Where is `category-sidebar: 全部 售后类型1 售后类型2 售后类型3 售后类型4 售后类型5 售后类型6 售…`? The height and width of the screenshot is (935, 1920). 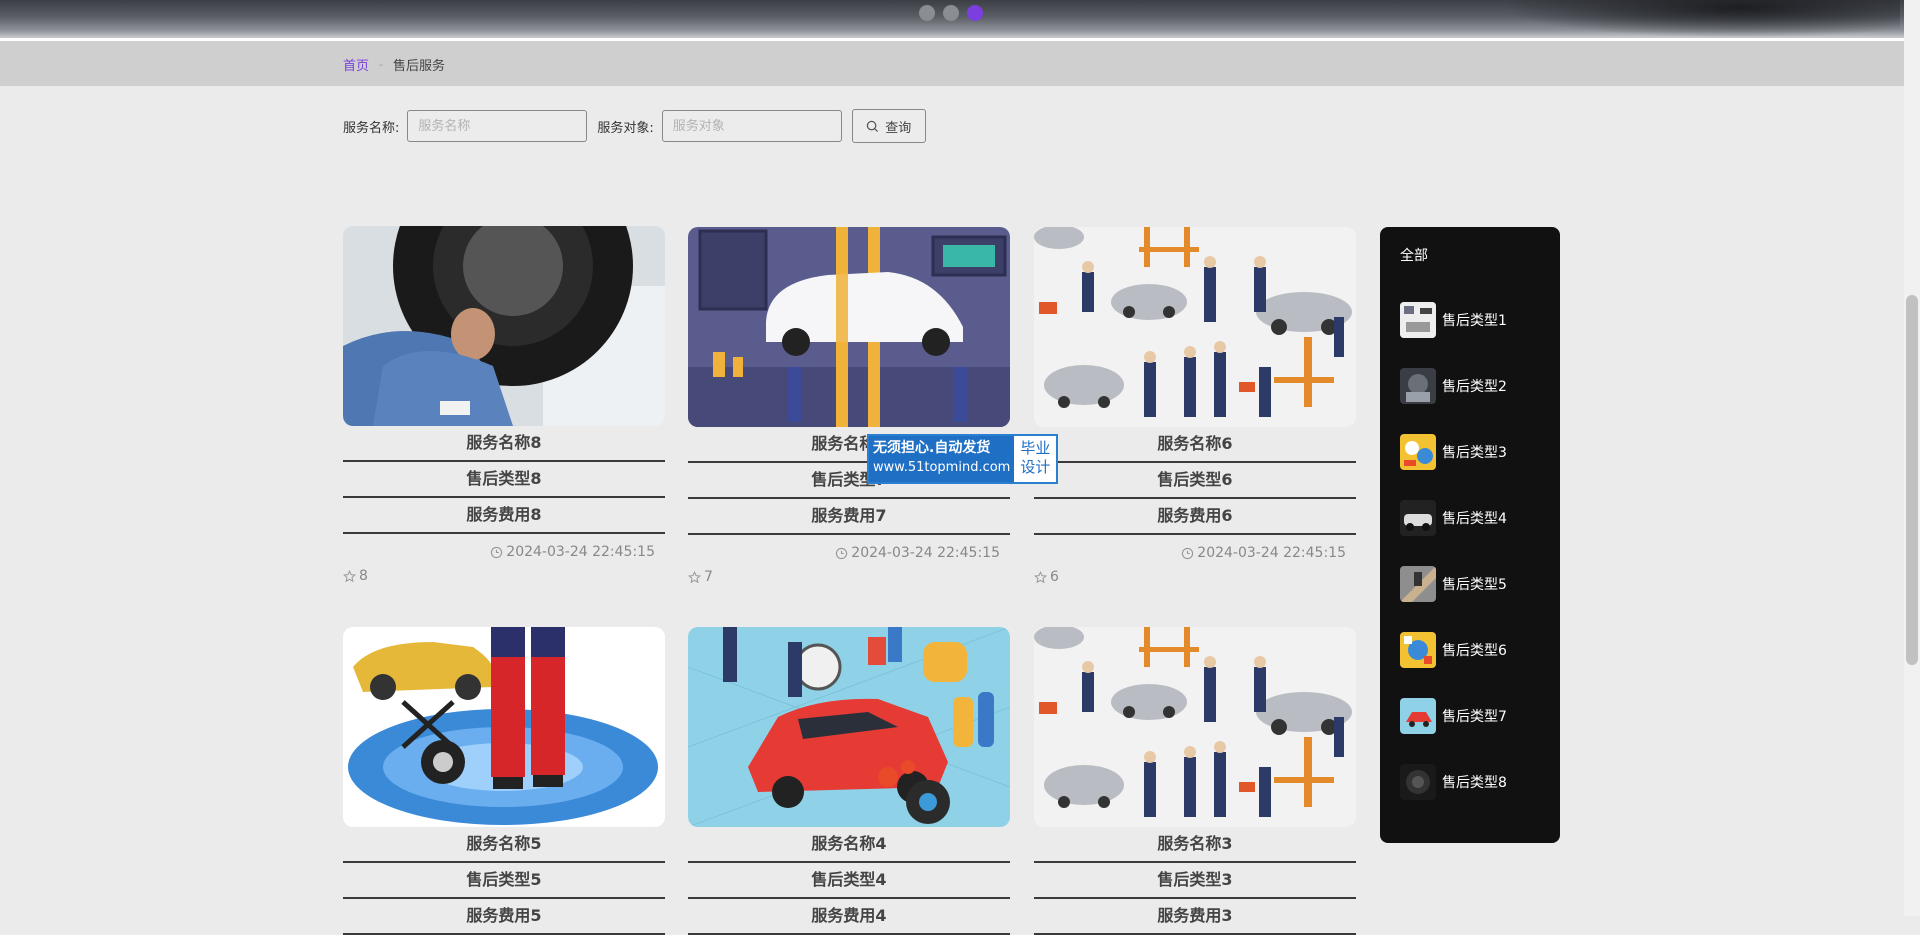 category-sidebar: 全部 售后类型1 售后类型2 售后类型3 售后类型4 售后类型5 售后类型6 售… is located at coordinates (1470, 535).